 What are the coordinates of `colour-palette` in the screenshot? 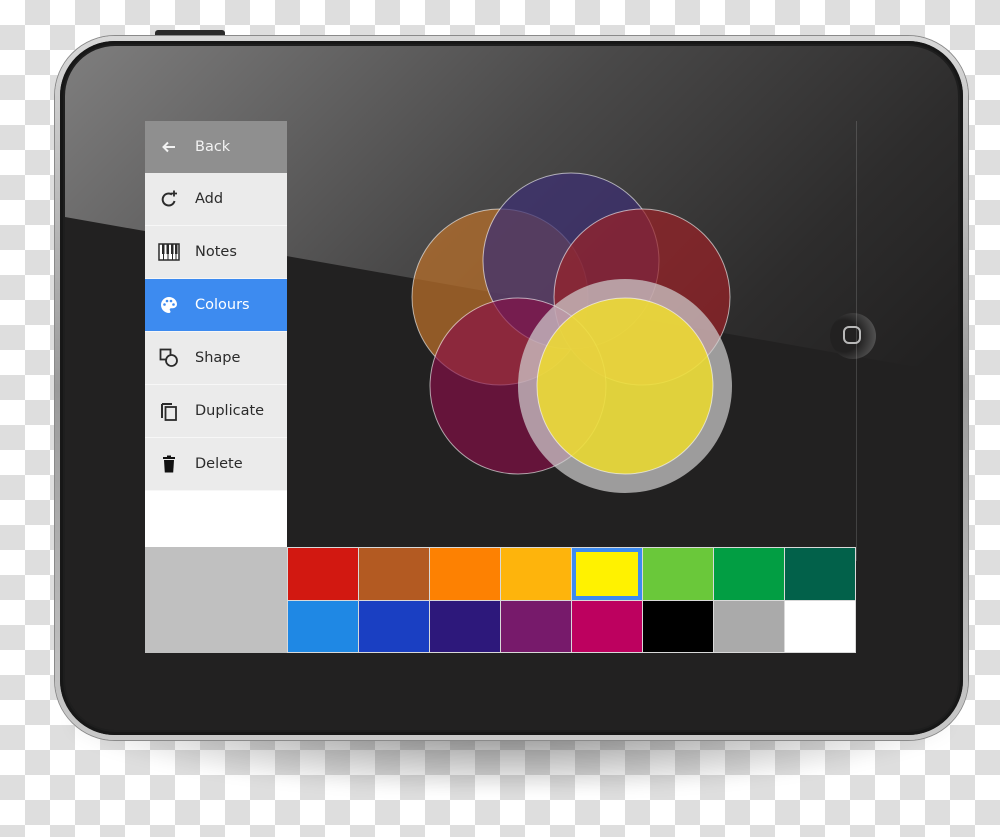 It's located at (571, 600).